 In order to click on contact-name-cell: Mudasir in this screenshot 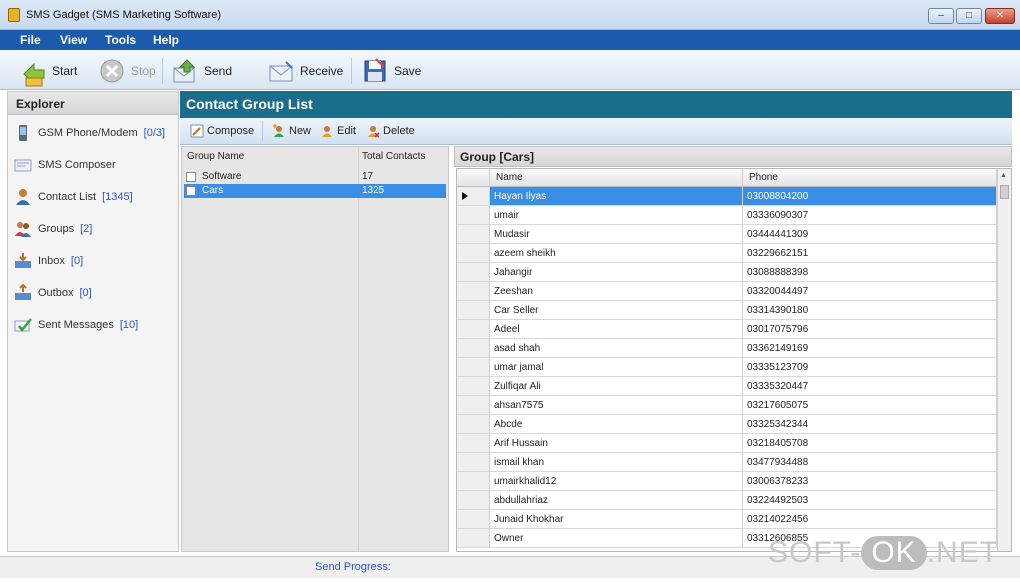, I will do `click(616, 234)`.